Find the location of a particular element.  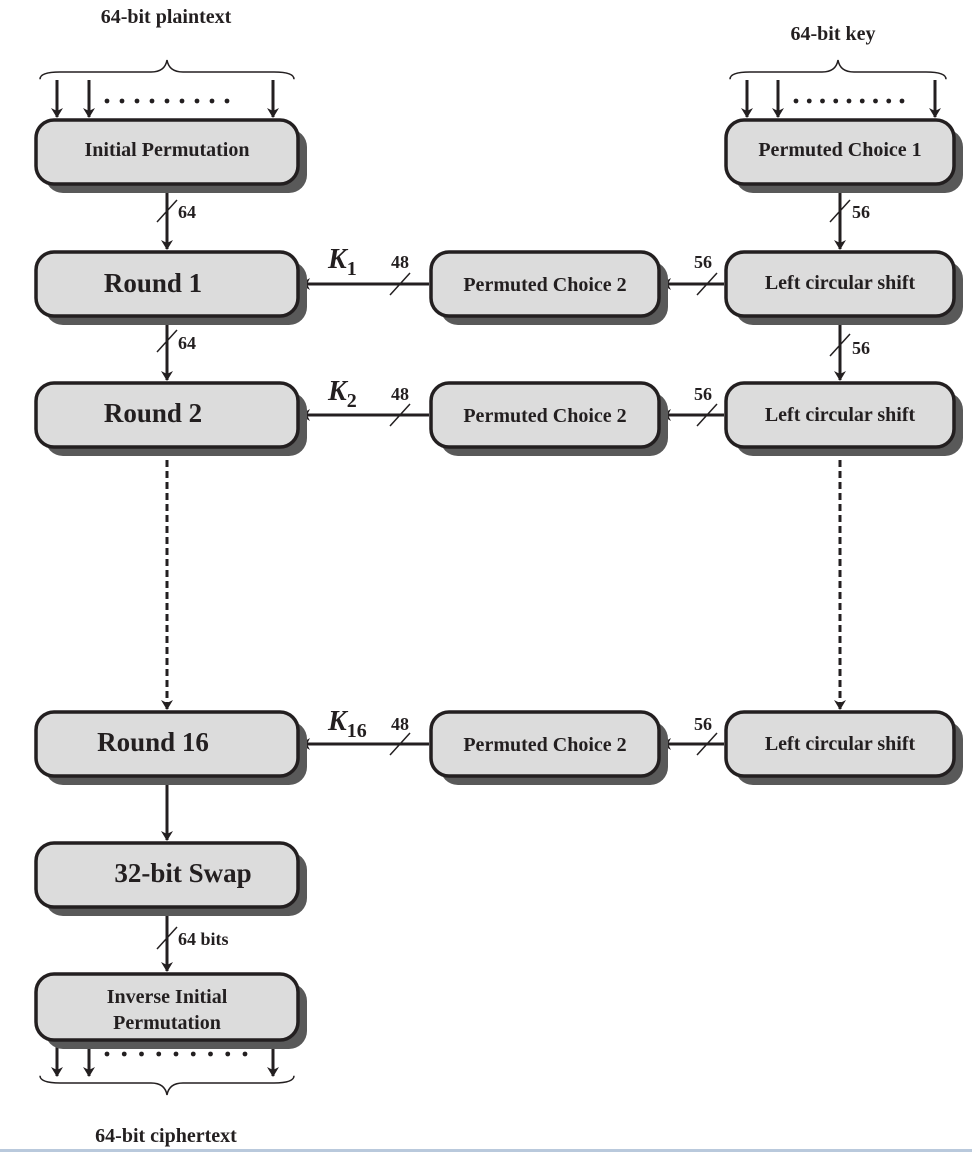

width-lcs-lcs: 56 is located at coordinates (861, 348).